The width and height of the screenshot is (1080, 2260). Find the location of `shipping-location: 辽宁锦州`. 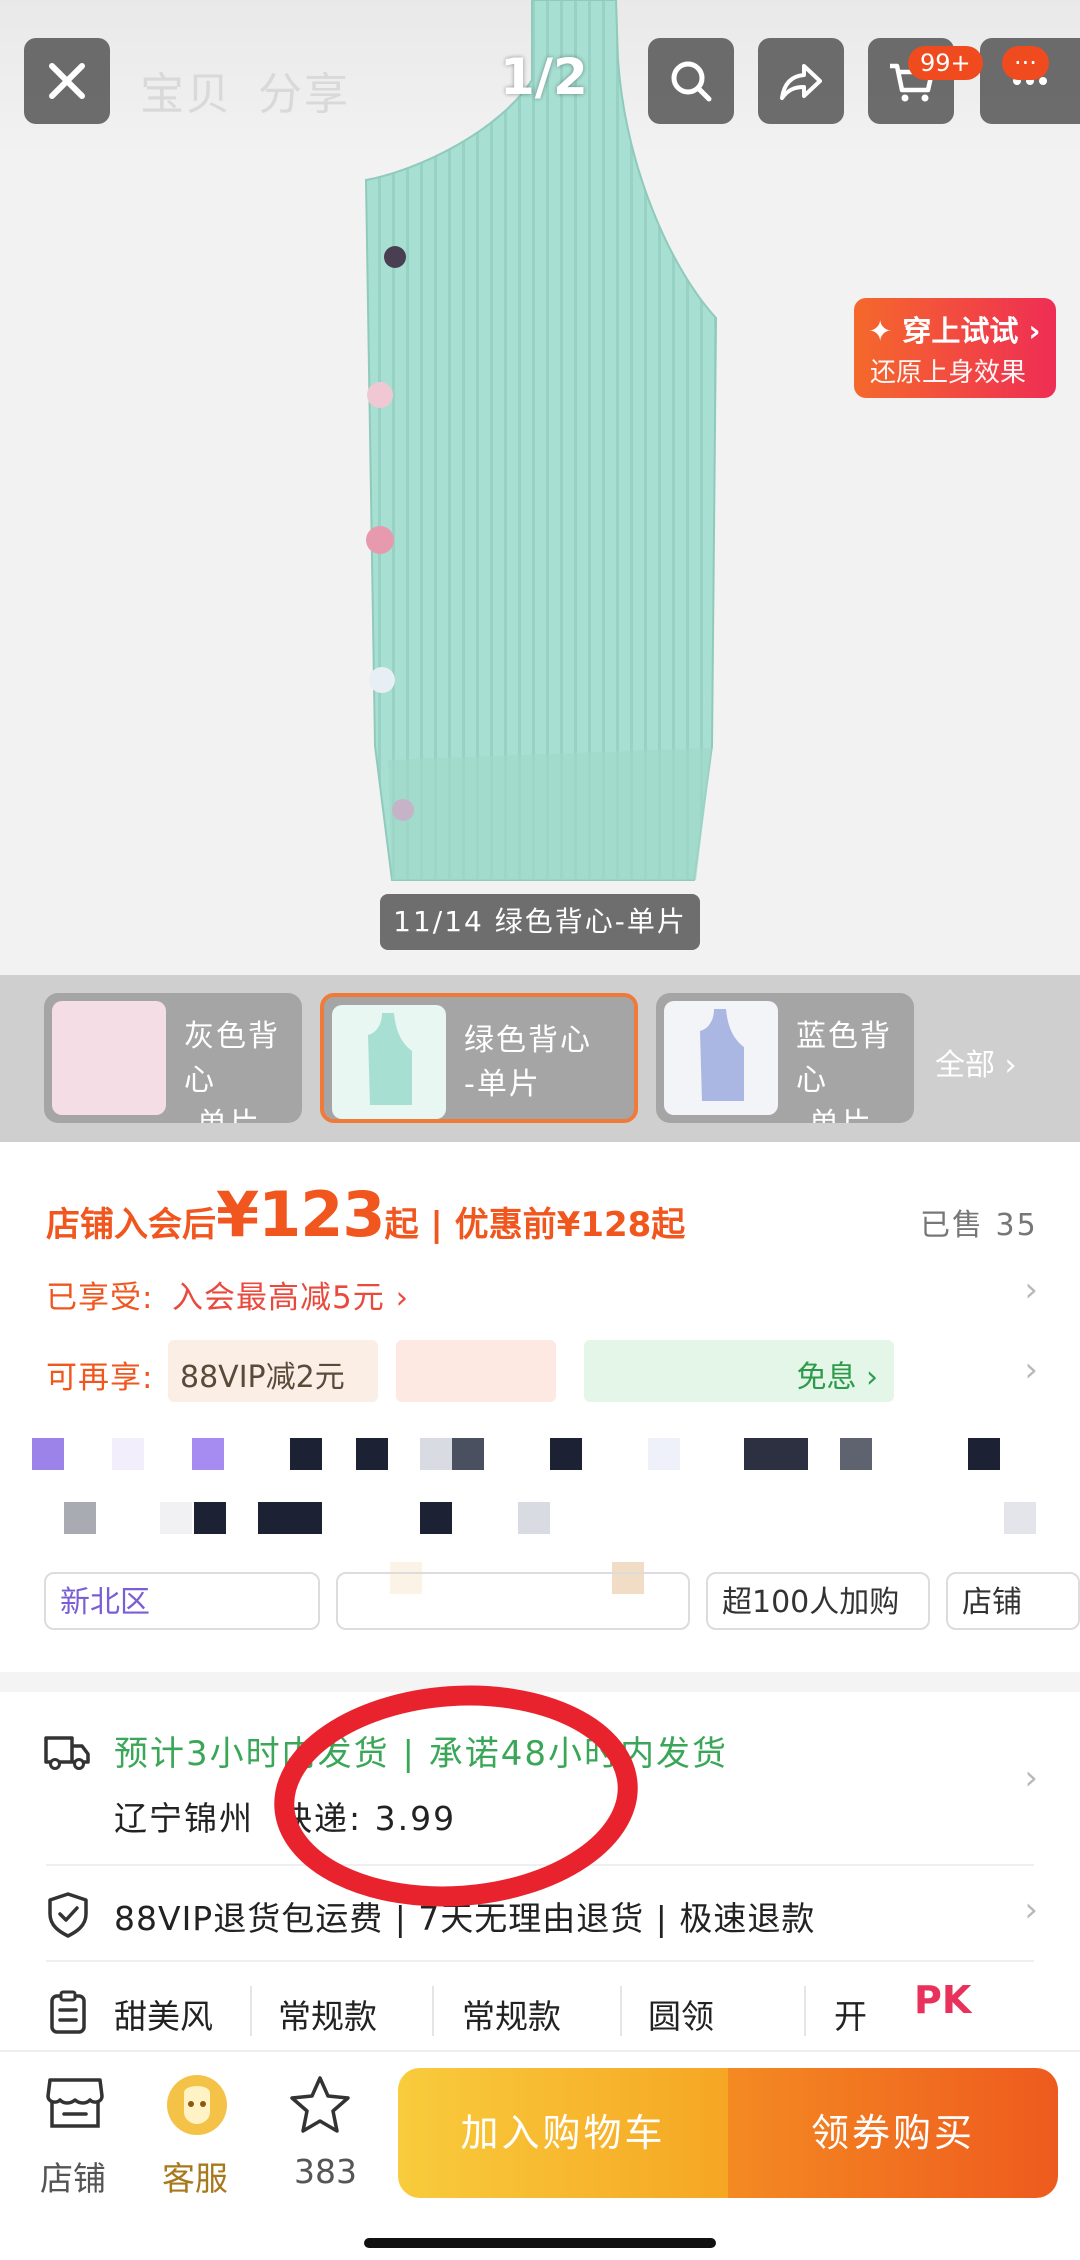

shipping-location: 辽宁锦州 is located at coordinates (184, 1818).